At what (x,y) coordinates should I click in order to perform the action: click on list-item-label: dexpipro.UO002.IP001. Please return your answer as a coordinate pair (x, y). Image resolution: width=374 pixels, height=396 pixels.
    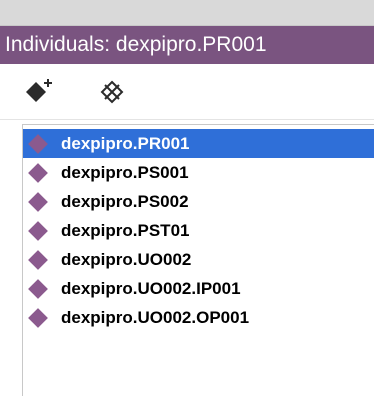
    Looking at the image, I should click on (151, 288).